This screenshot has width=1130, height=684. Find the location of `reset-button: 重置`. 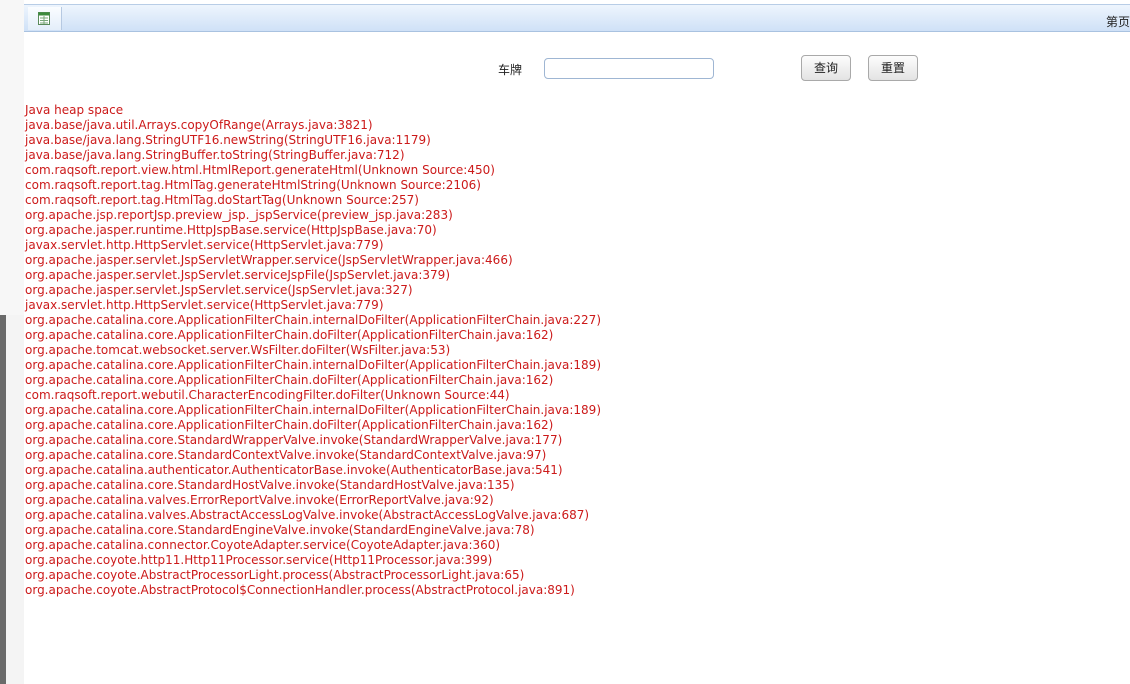

reset-button: 重置 is located at coordinates (893, 68).